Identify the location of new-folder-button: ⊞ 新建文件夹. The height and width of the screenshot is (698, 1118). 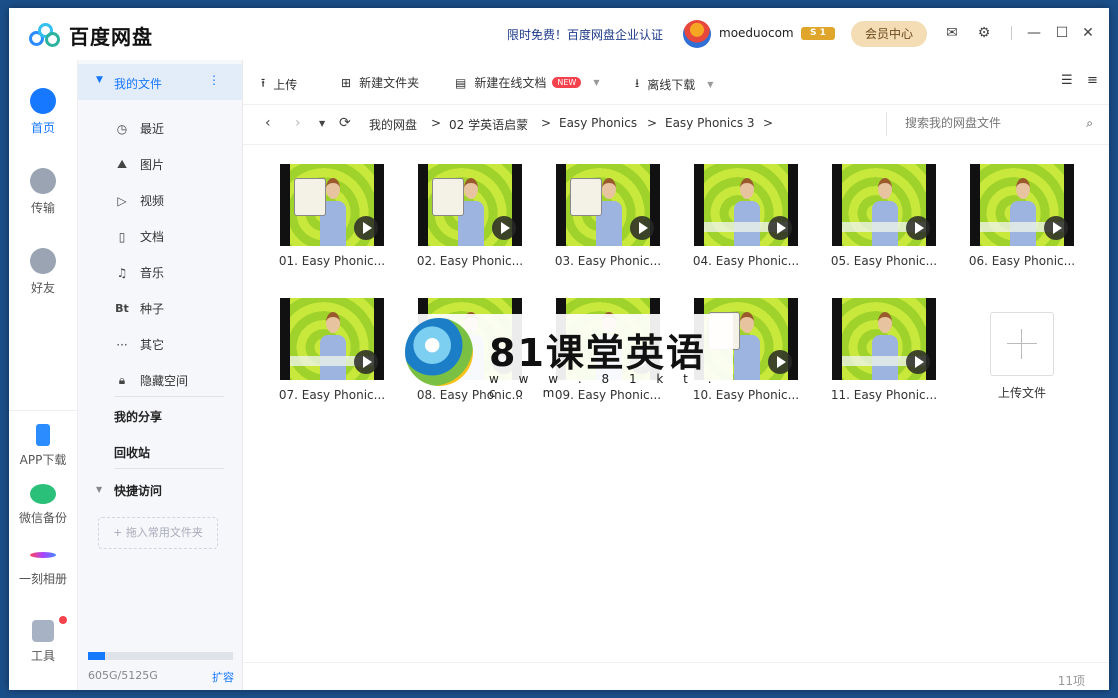
(380, 82).